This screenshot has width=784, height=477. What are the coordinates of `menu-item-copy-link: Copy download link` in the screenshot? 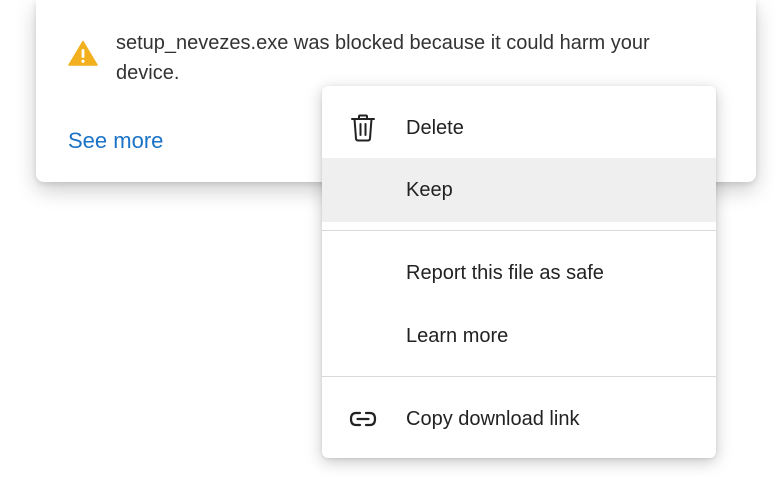 It's located at (519, 419).